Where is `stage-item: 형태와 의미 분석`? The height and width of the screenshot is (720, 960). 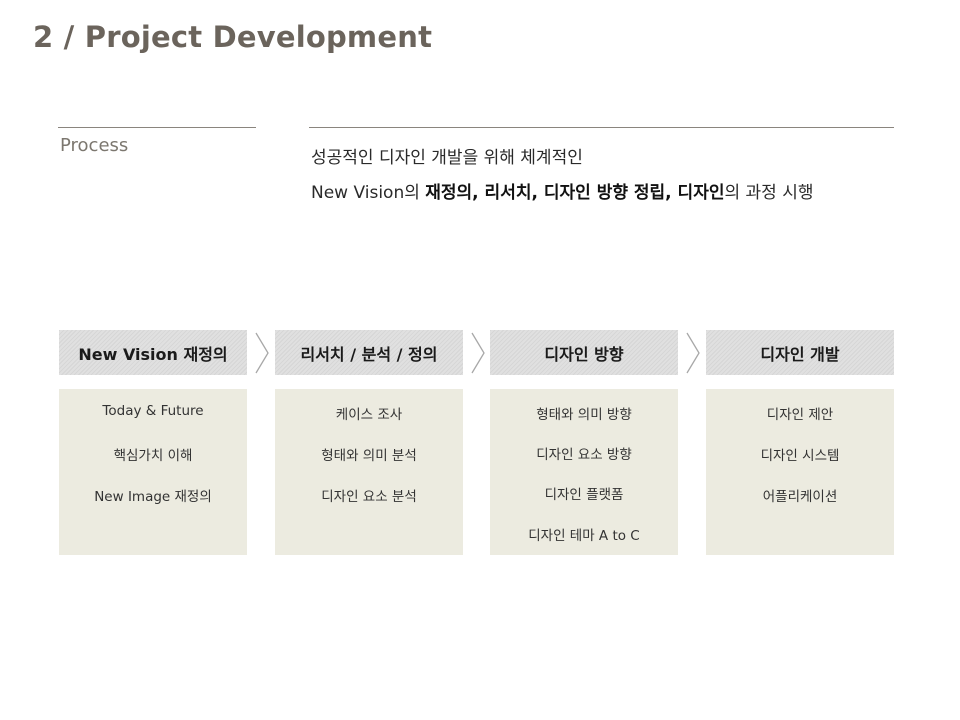 stage-item: 형태와 의미 분석 is located at coordinates (369, 456).